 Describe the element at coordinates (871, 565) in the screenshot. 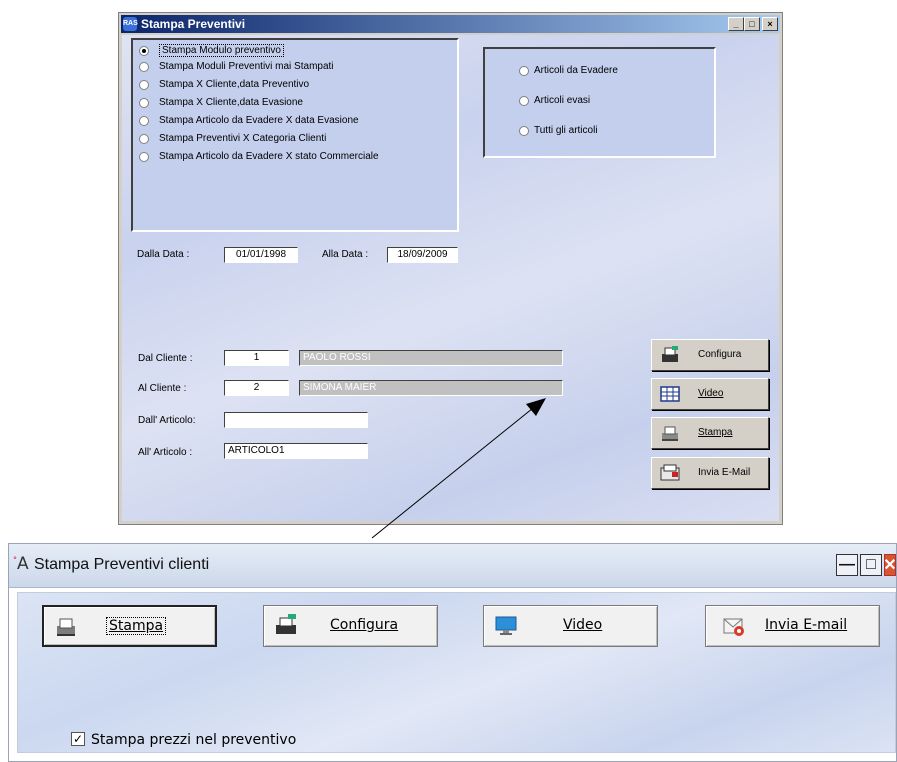

I see `maximize-button: □` at that location.